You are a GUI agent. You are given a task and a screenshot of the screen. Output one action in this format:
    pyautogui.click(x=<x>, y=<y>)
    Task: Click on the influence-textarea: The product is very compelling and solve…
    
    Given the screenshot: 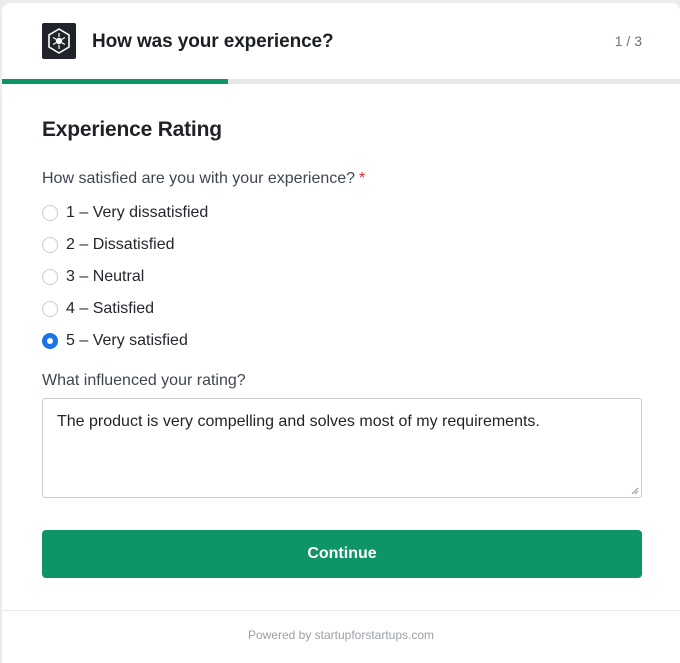 What is the action you would take?
    pyautogui.click(x=342, y=448)
    